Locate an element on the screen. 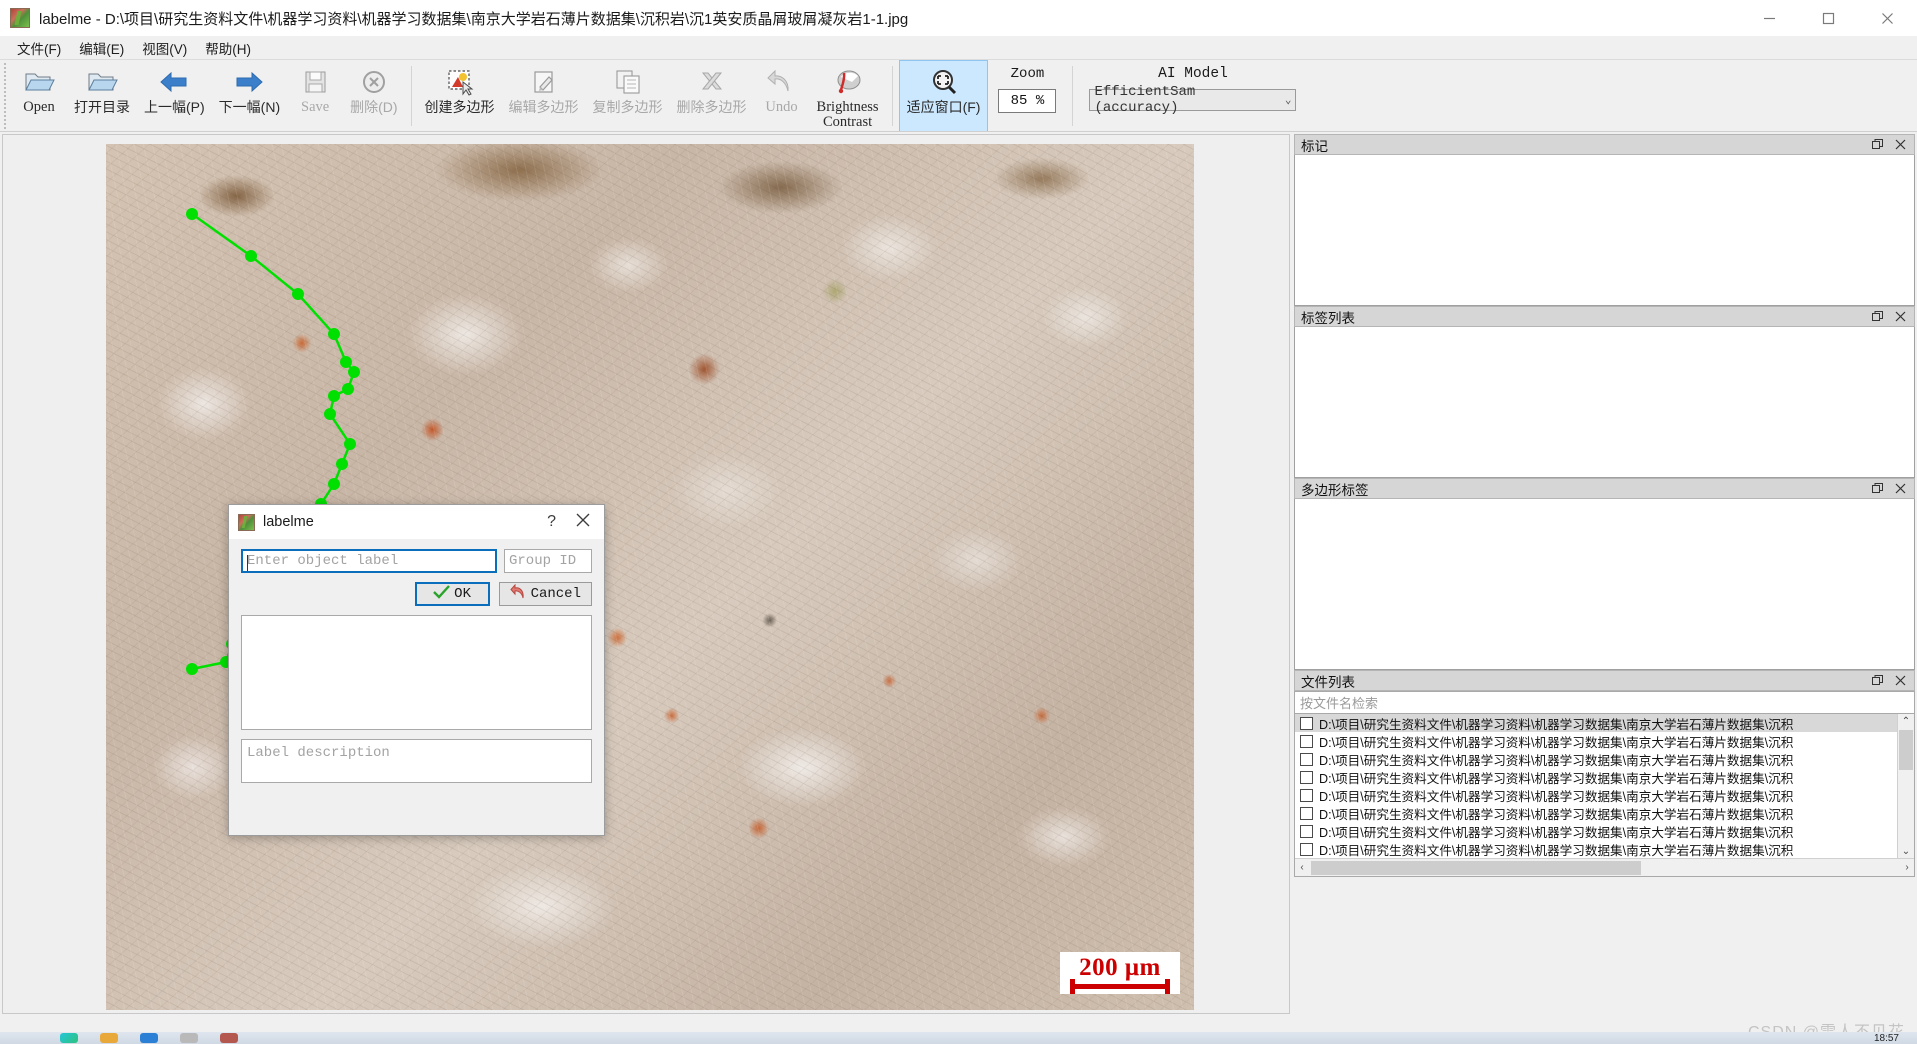  menu-edit: 编辑(E) is located at coordinates (101, 48).